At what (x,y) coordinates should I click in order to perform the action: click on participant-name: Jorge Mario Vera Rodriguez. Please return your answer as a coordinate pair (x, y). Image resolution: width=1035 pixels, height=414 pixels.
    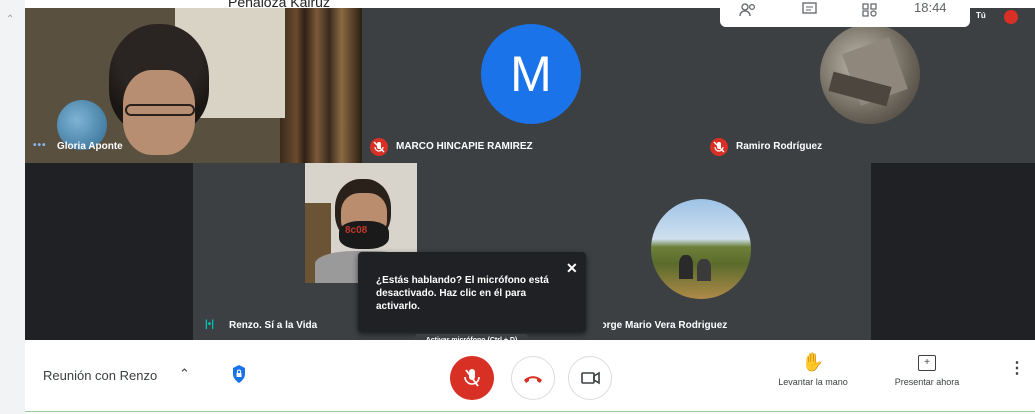
    Looking at the image, I should click on (665, 325).